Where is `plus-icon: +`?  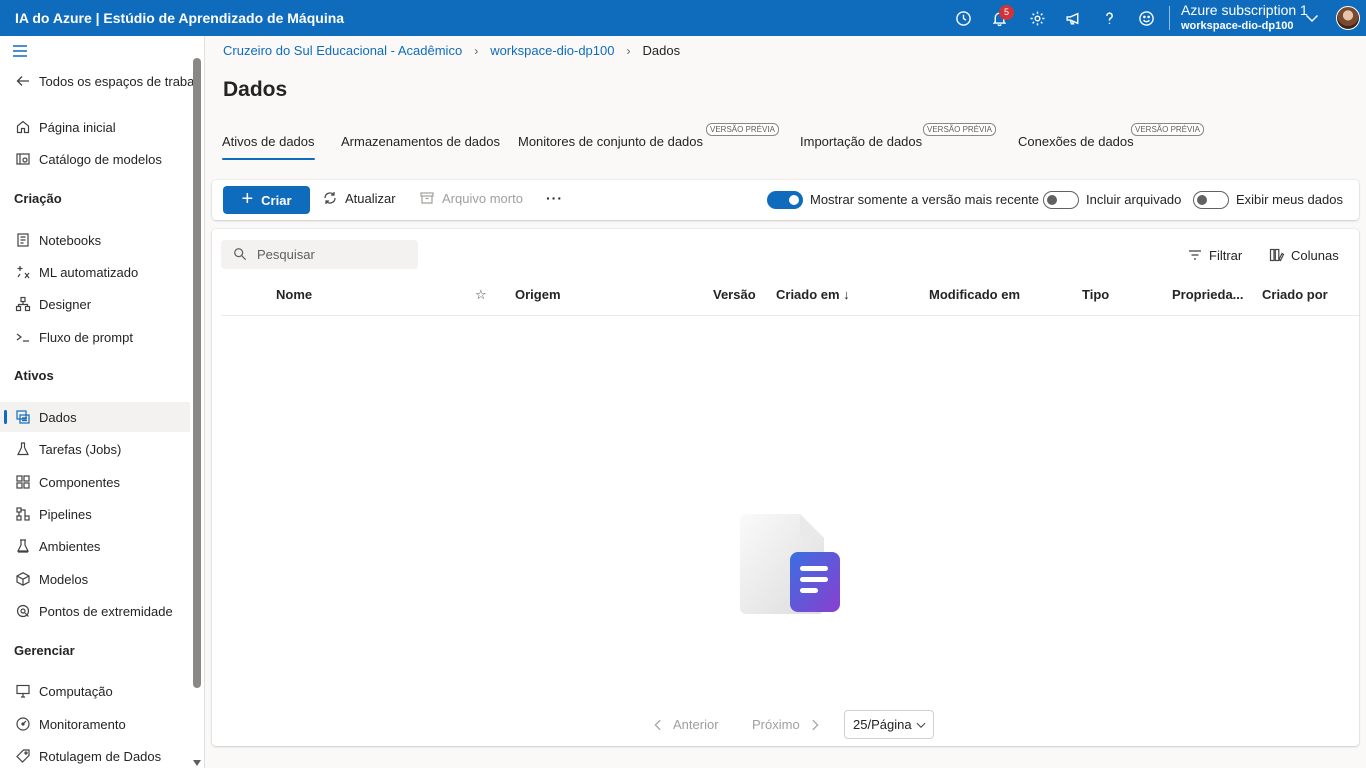 plus-icon: + is located at coordinates (247, 199).